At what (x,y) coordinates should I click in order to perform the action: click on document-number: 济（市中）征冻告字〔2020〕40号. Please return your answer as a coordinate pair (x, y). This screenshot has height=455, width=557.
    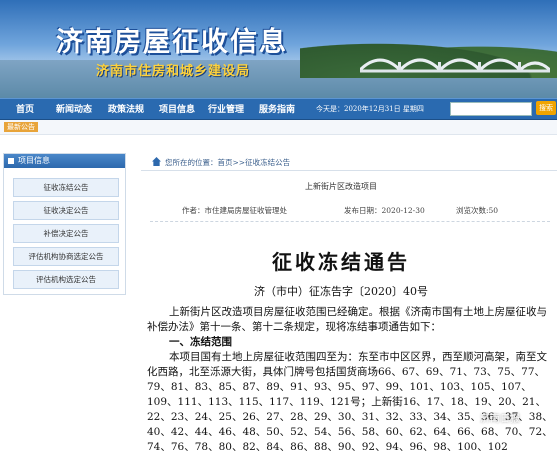
    Looking at the image, I should click on (341, 291).